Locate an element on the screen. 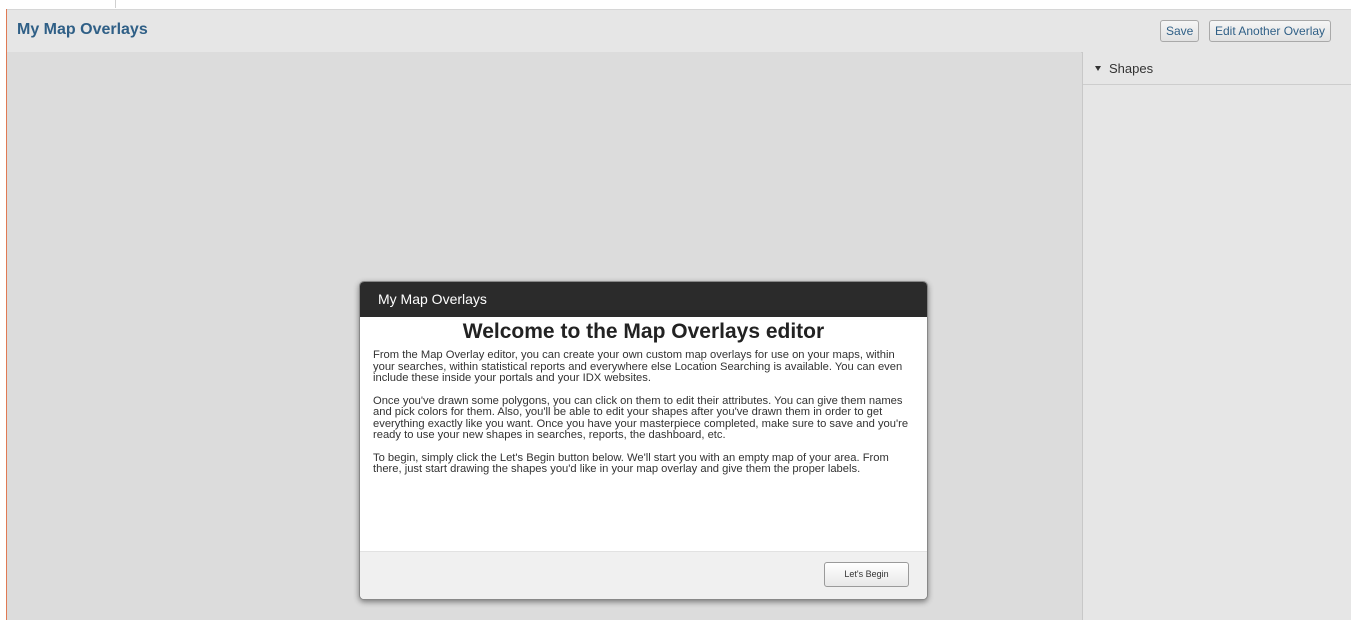 The image size is (1351, 620). dialog-heading: Welcome to the Map Overlays editor is located at coordinates (643, 331).